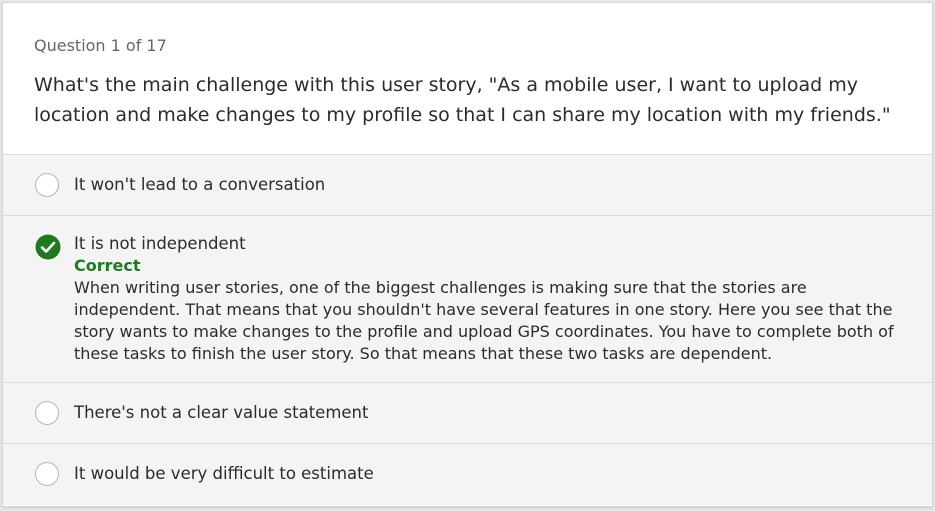 Image resolution: width=935 pixels, height=511 pixels. I want to click on answer-option-1: It won't lead to a conversation, so click(467, 185).